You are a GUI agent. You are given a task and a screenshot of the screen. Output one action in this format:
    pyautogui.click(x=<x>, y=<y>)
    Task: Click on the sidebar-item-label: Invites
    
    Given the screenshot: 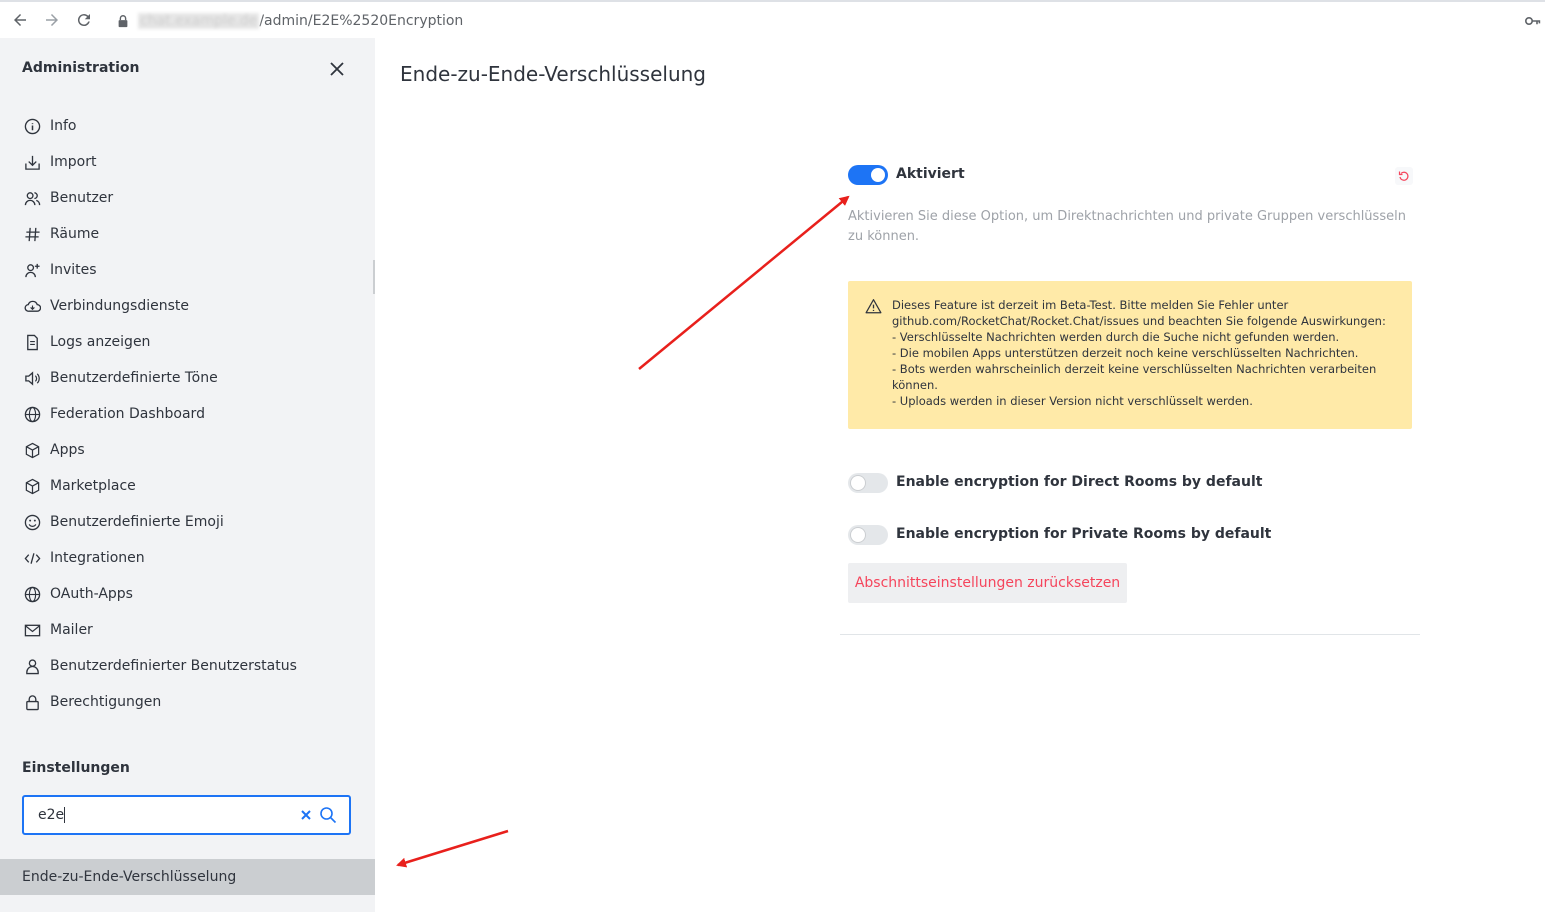 What is the action you would take?
    pyautogui.click(x=73, y=270)
    